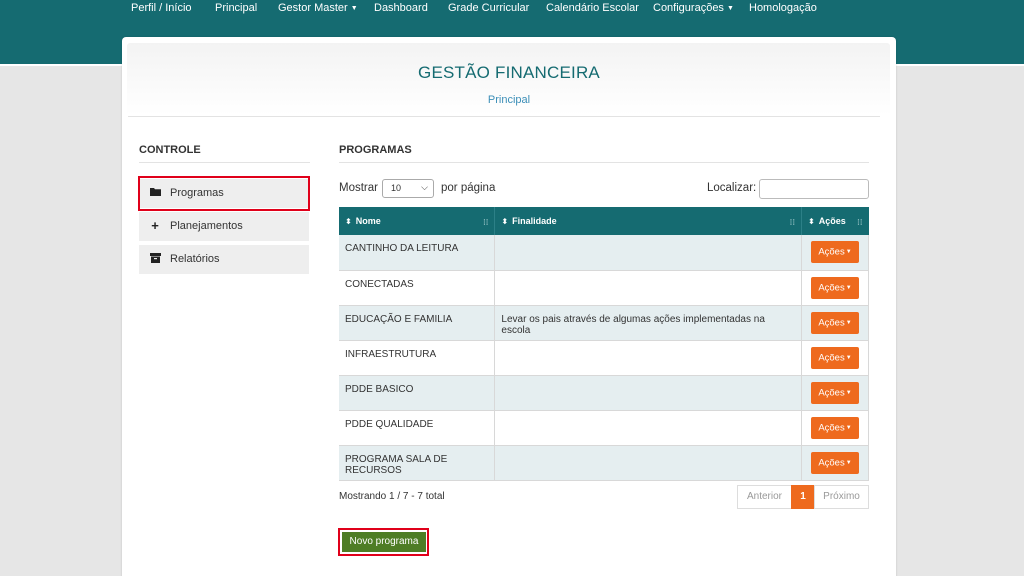 The image size is (1024, 576). I want to click on search-label: Localizar:, so click(732, 188).